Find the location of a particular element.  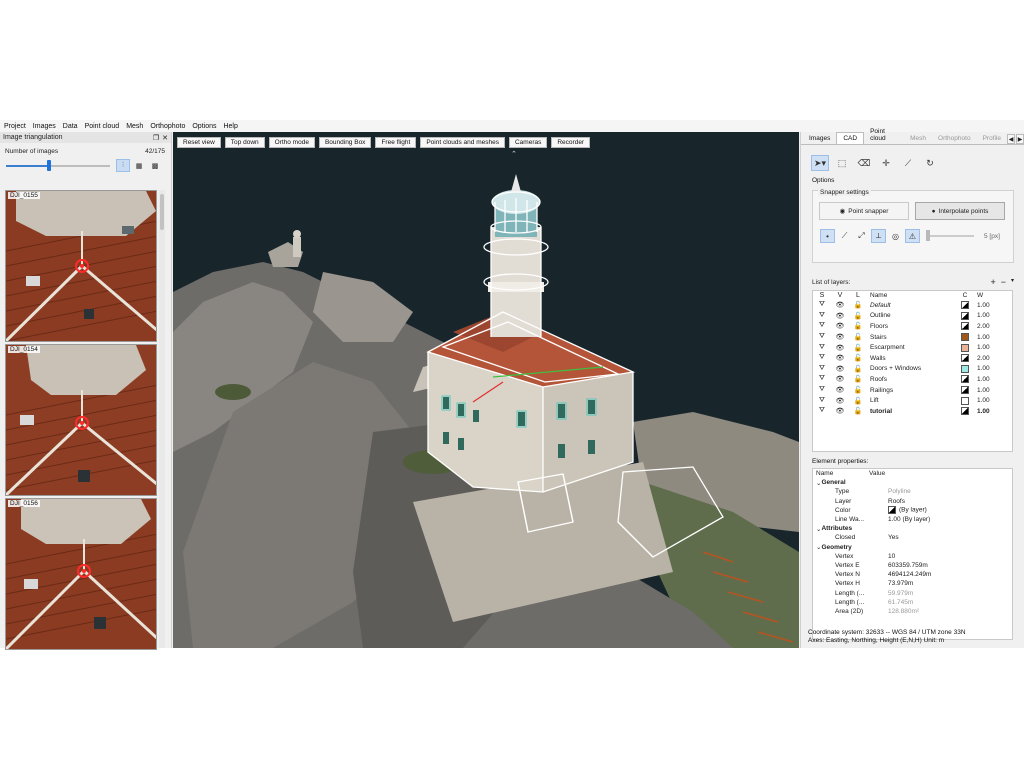

layer-row: ⛛ 👁 🔓 Doors + Windows 1.00 is located at coordinates (912, 369).